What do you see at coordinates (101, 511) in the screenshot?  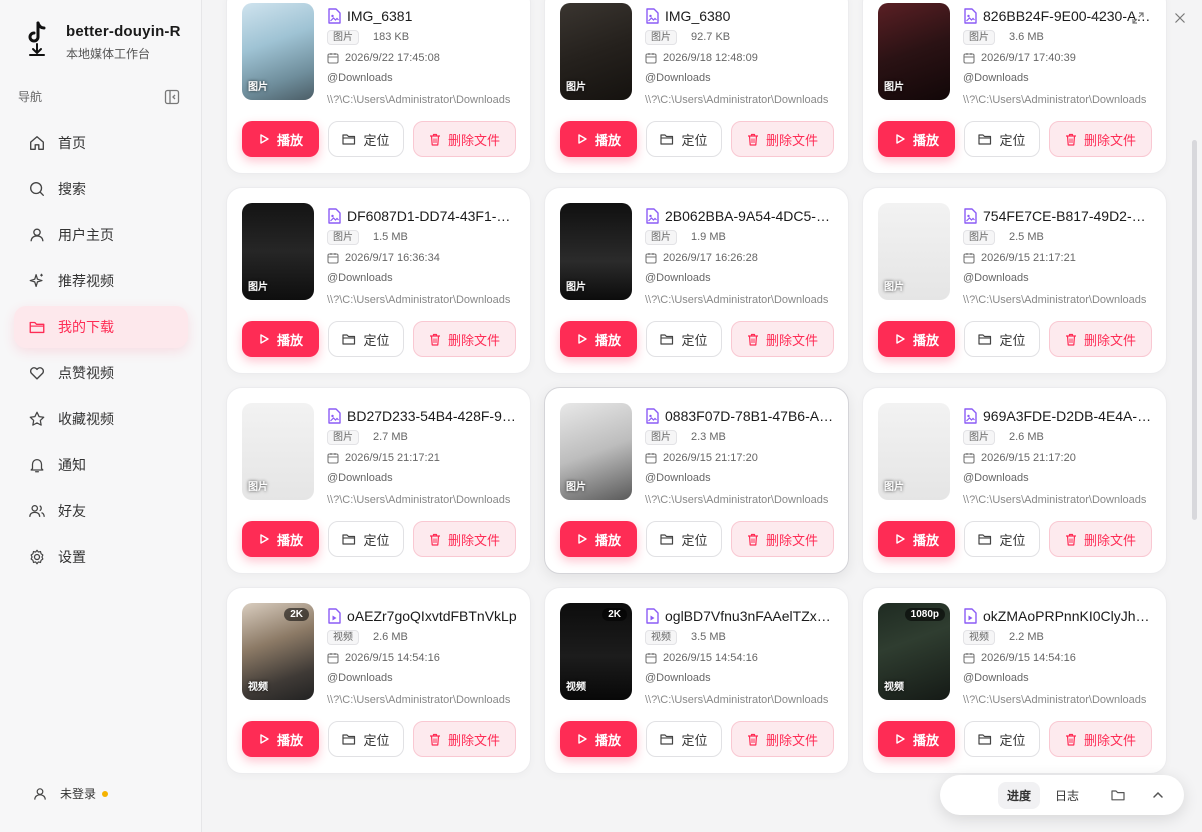 I see `nav-item-friends: 好友` at bounding box center [101, 511].